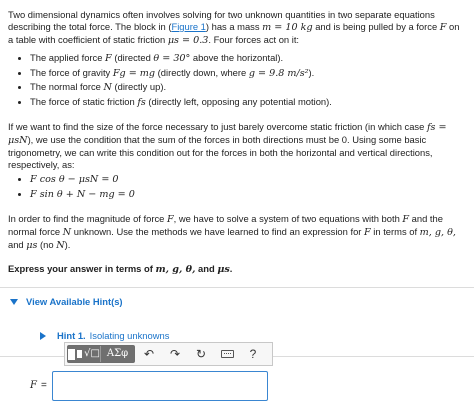  I want to click on paragraph-text: and, so click(17, 244).